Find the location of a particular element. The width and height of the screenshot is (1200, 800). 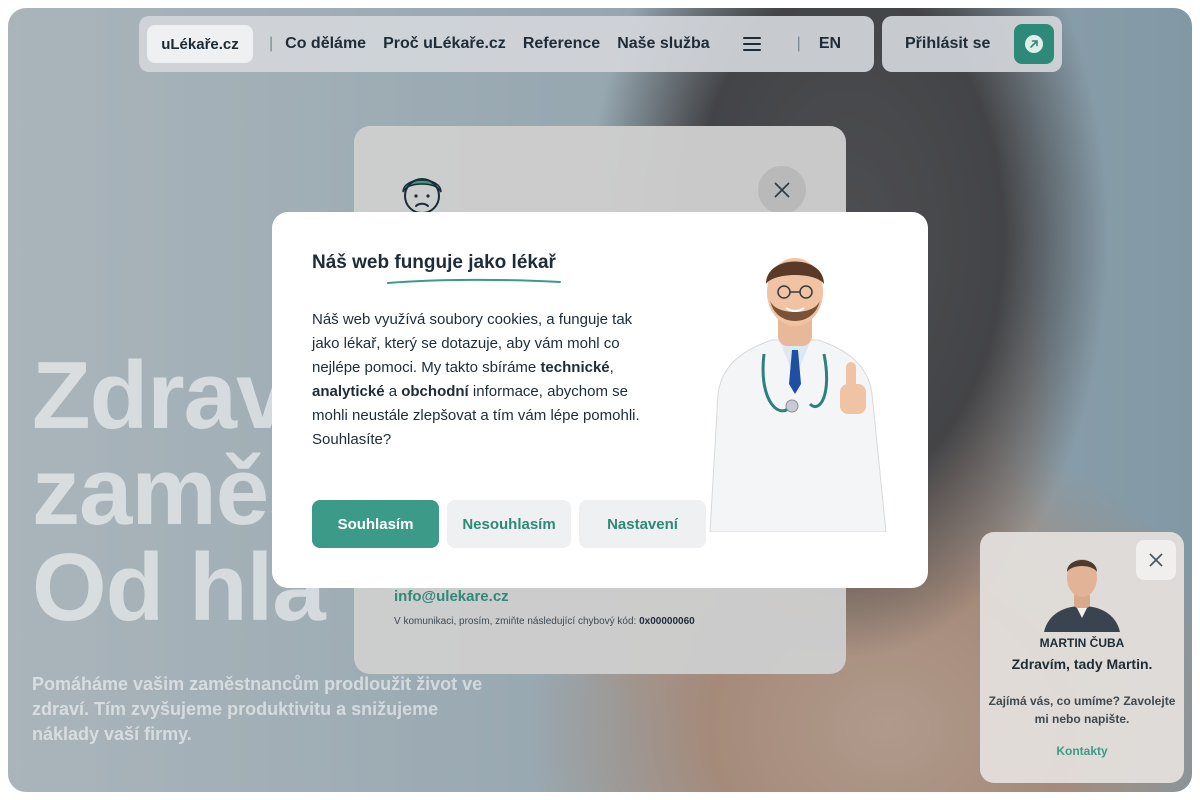

arrow-up-right-icon is located at coordinates (1034, 44).